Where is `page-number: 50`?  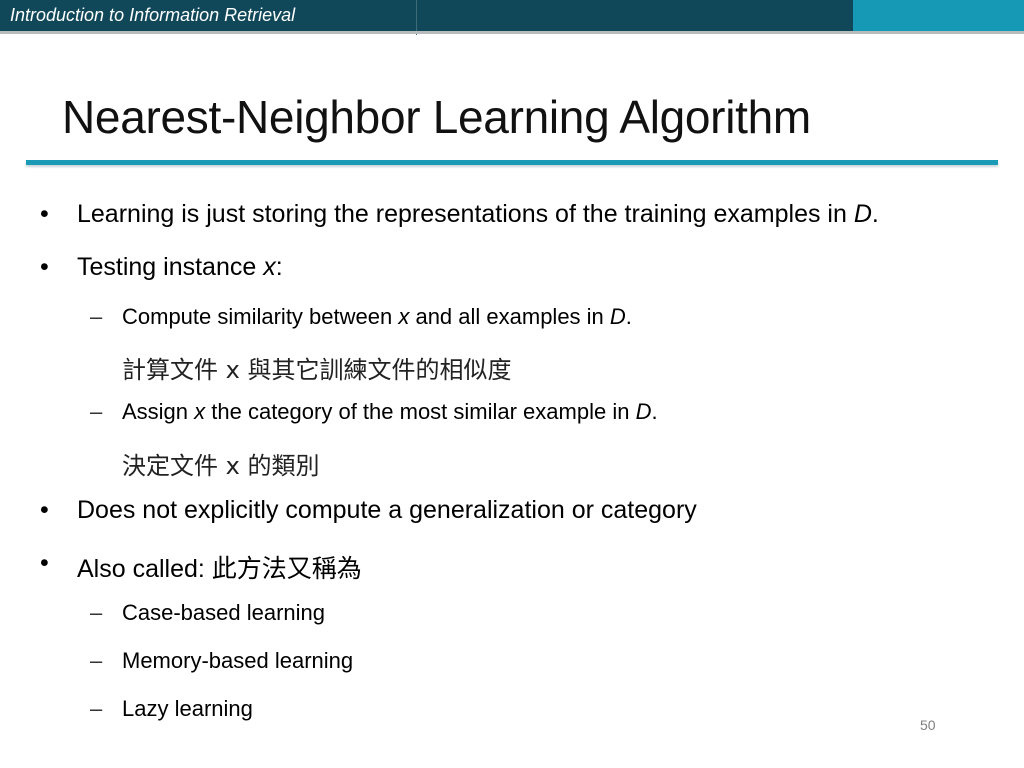
page-number: 50 is located at coordinates (928, 725).